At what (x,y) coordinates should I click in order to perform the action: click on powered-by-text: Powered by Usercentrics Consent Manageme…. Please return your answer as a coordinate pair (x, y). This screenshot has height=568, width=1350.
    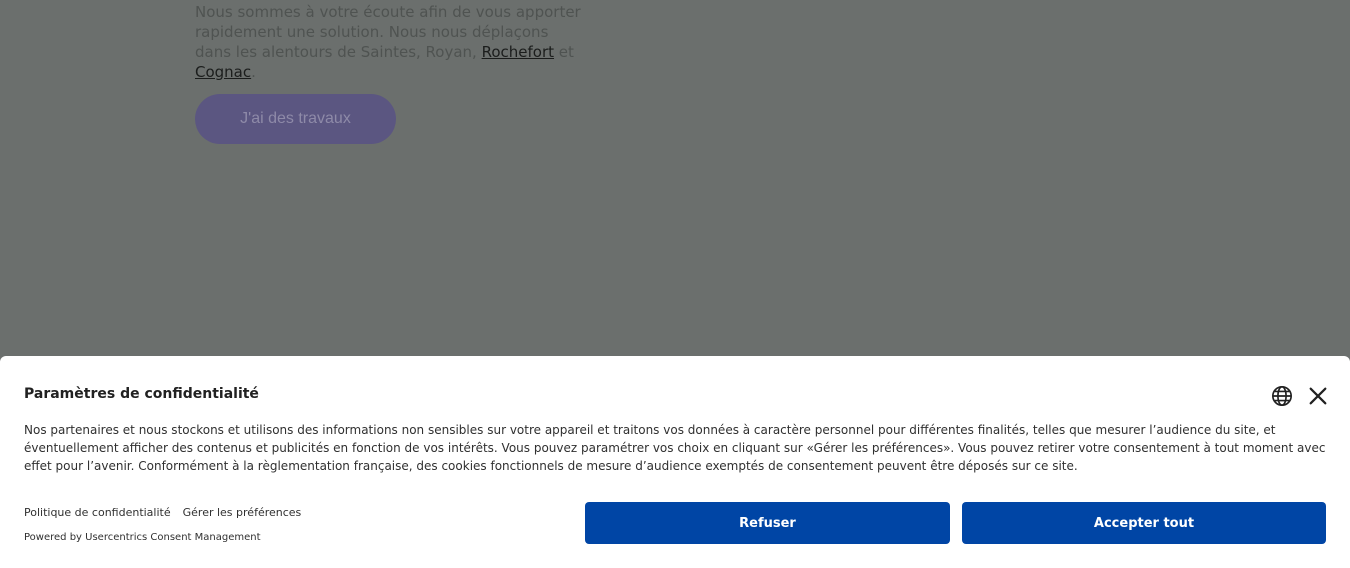
    Looking at the image, I should click on (142, 537).